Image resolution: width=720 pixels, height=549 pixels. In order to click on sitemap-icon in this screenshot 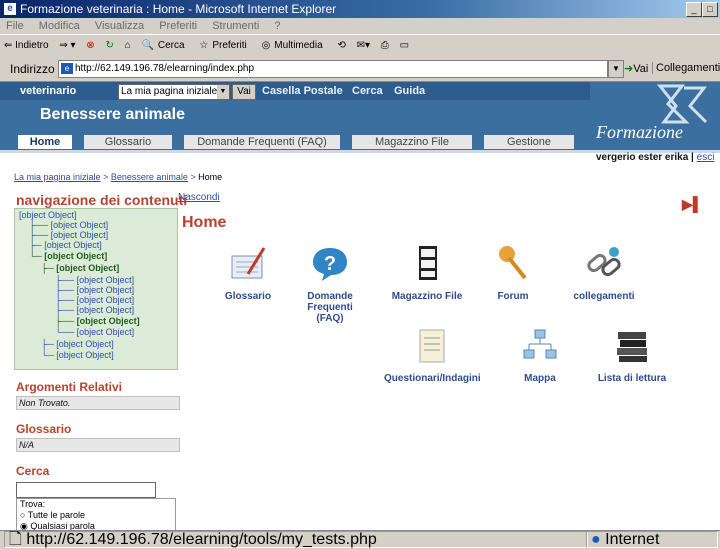, I will do `click(540, 344)`.